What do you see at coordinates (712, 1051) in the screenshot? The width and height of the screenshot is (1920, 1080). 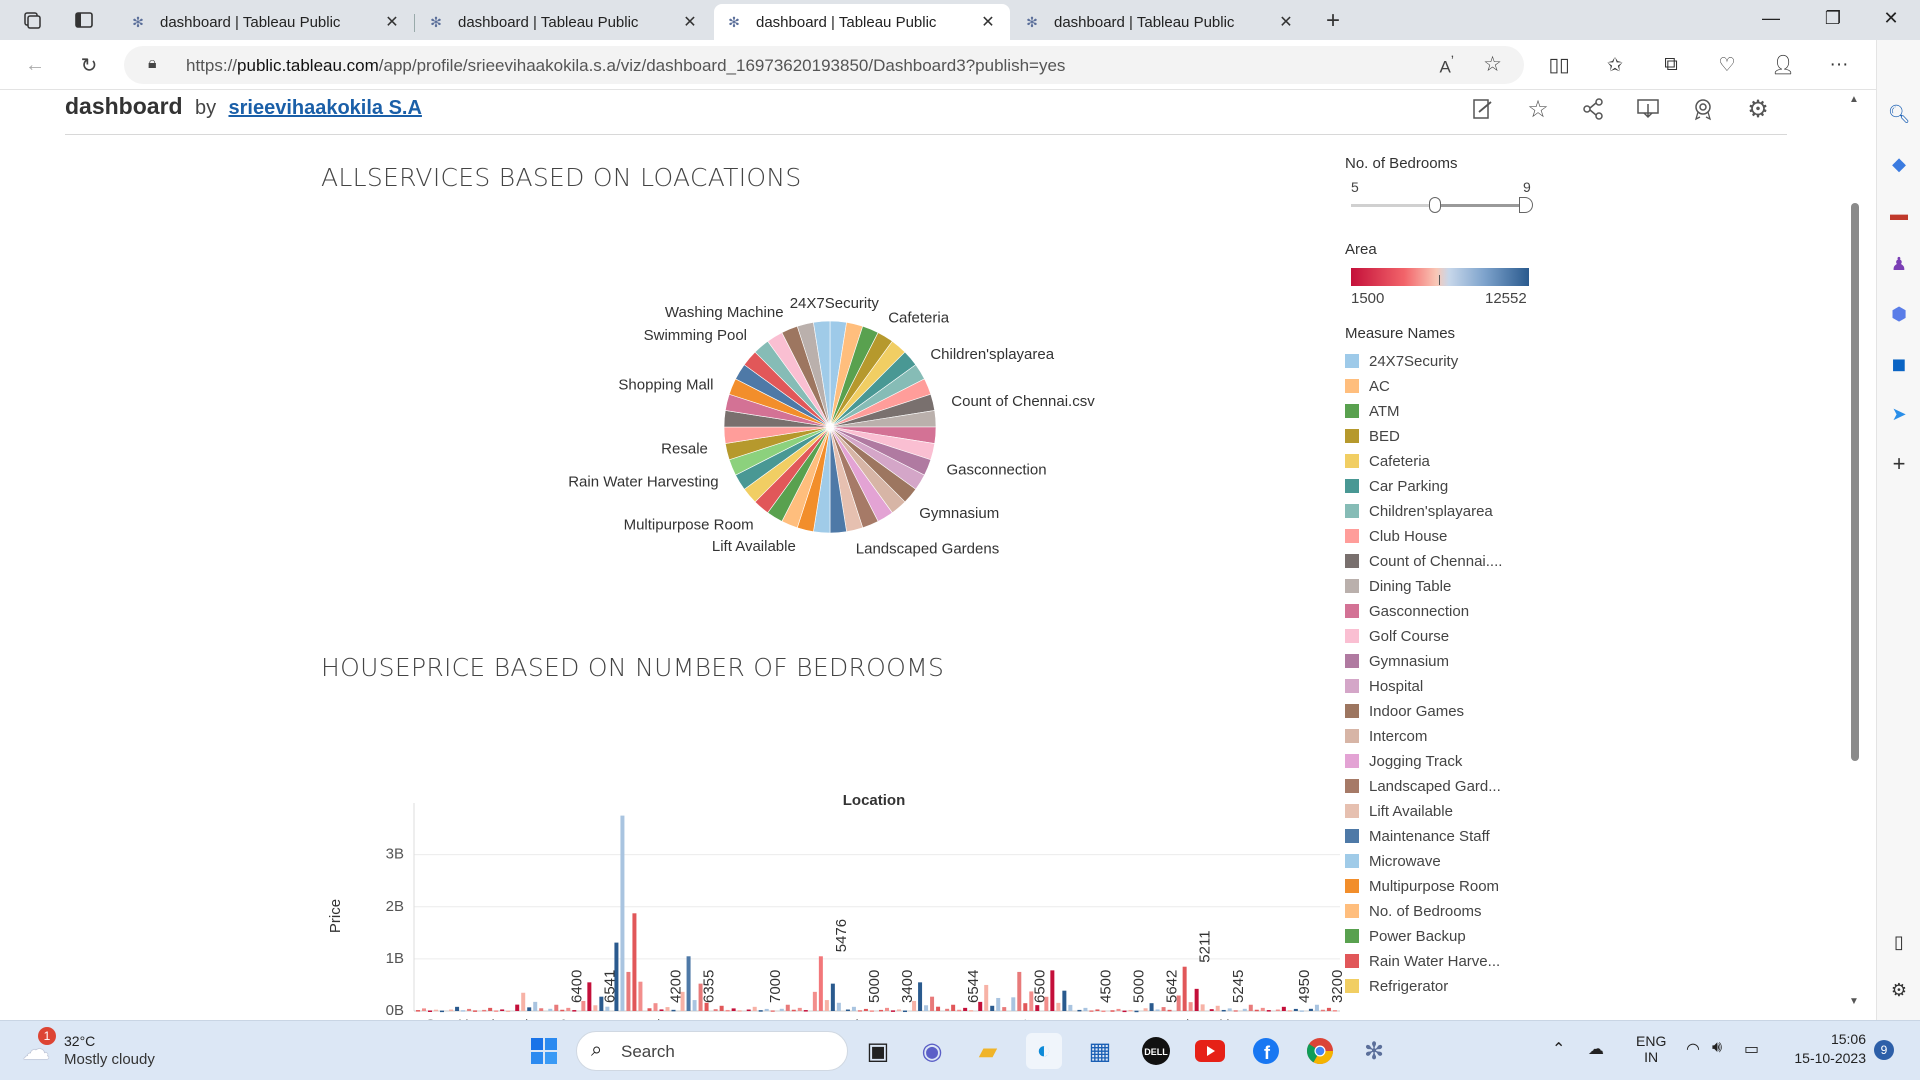 I see `taskbar-search: ⌕ Search` at bounding box center [712, 1051].